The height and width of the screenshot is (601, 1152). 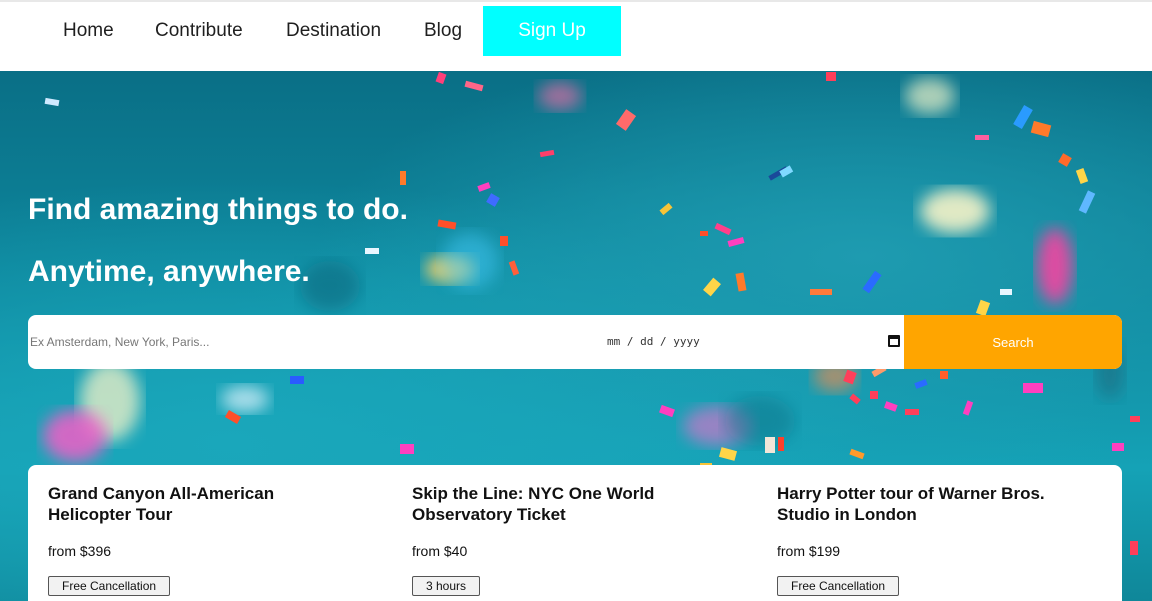 What do you see at coordinates (88, 31) in the screenshot?
I see `nav-home-link: Home` at bounding box center [88, 31].